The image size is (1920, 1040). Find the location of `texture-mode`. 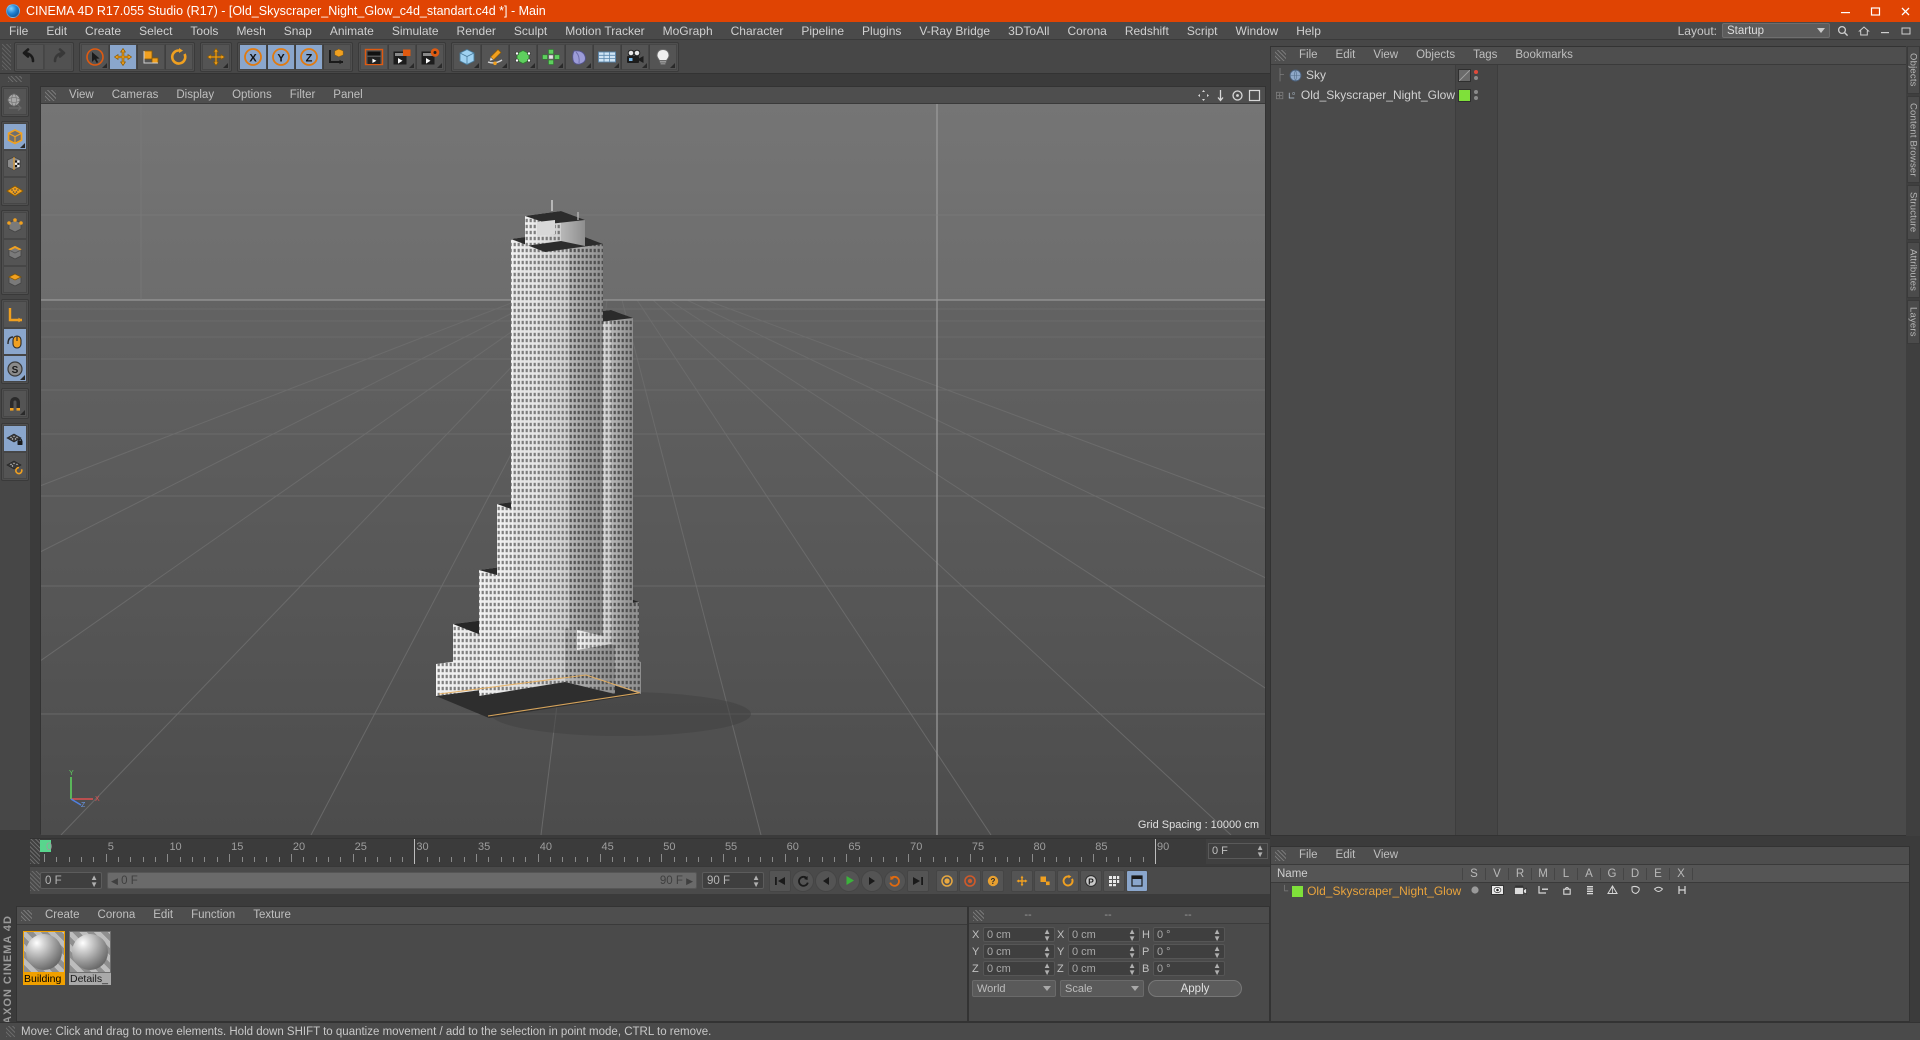

texture-mode is located at coordinates (15, 163).